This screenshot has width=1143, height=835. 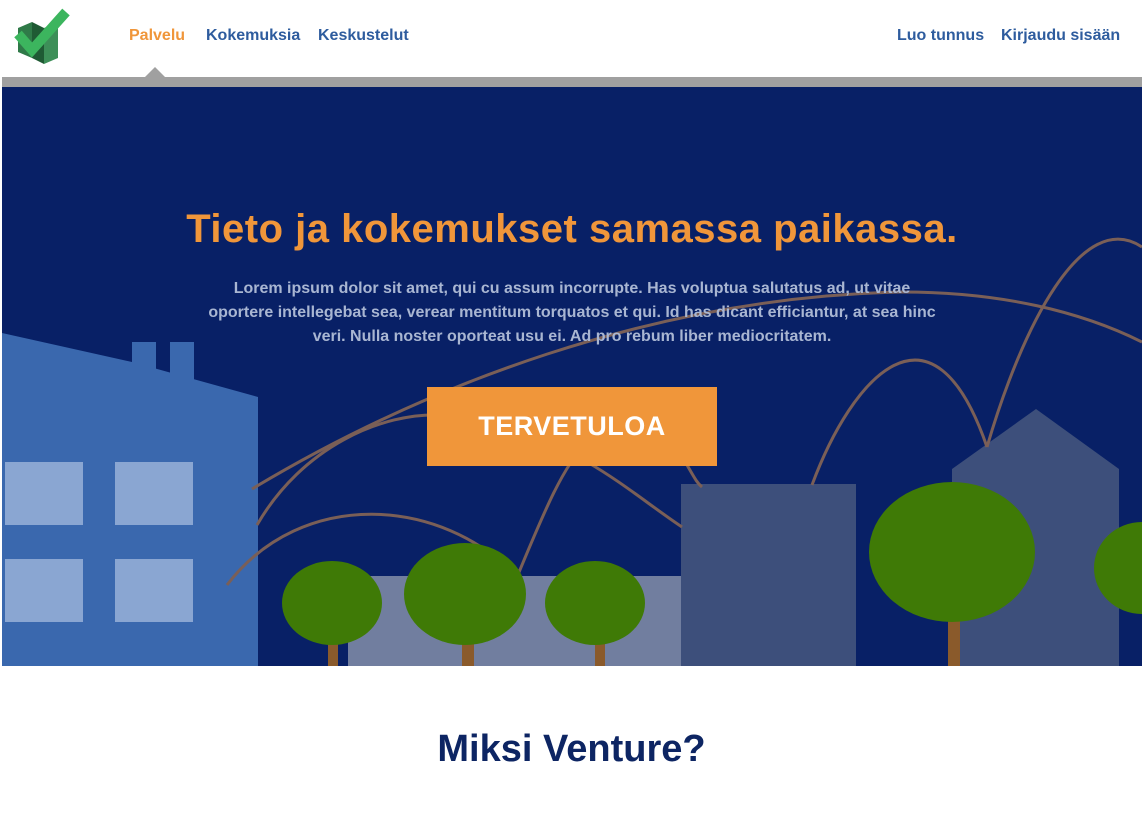 I want to click on nav-divider-bar, so click(x=572, y=82).